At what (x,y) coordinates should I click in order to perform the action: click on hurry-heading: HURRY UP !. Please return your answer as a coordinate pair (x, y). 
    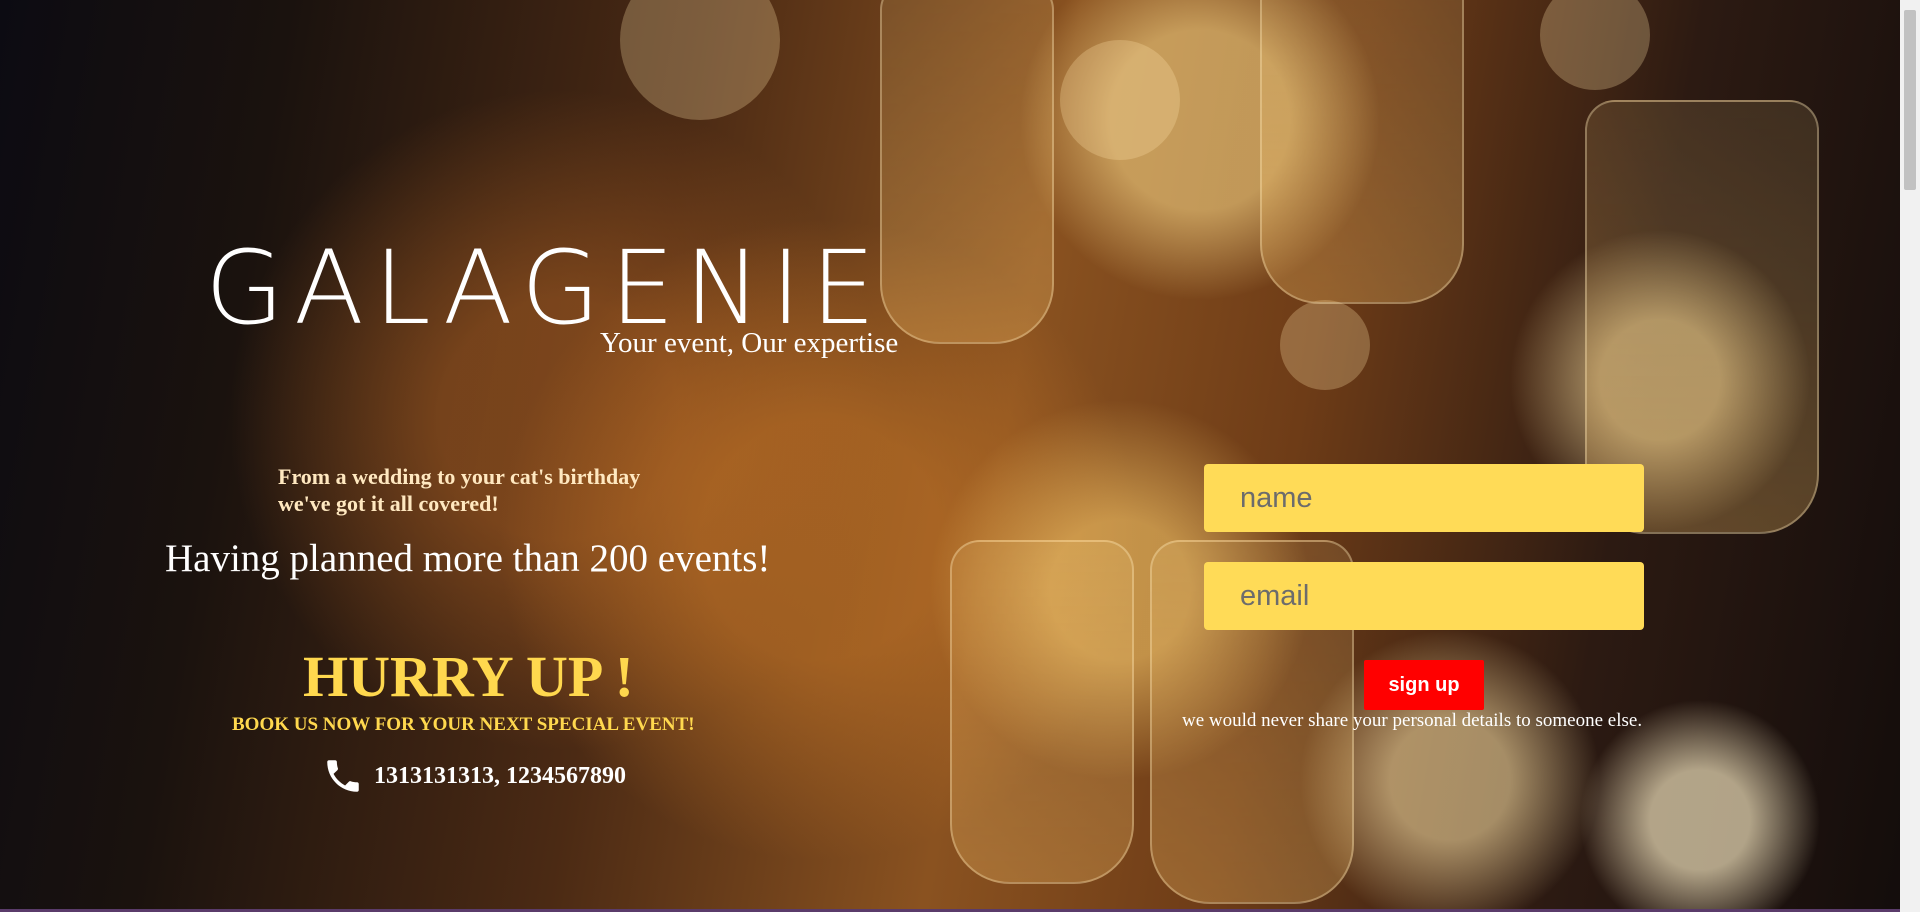
    Looking at the image, I should click on (468, 676).